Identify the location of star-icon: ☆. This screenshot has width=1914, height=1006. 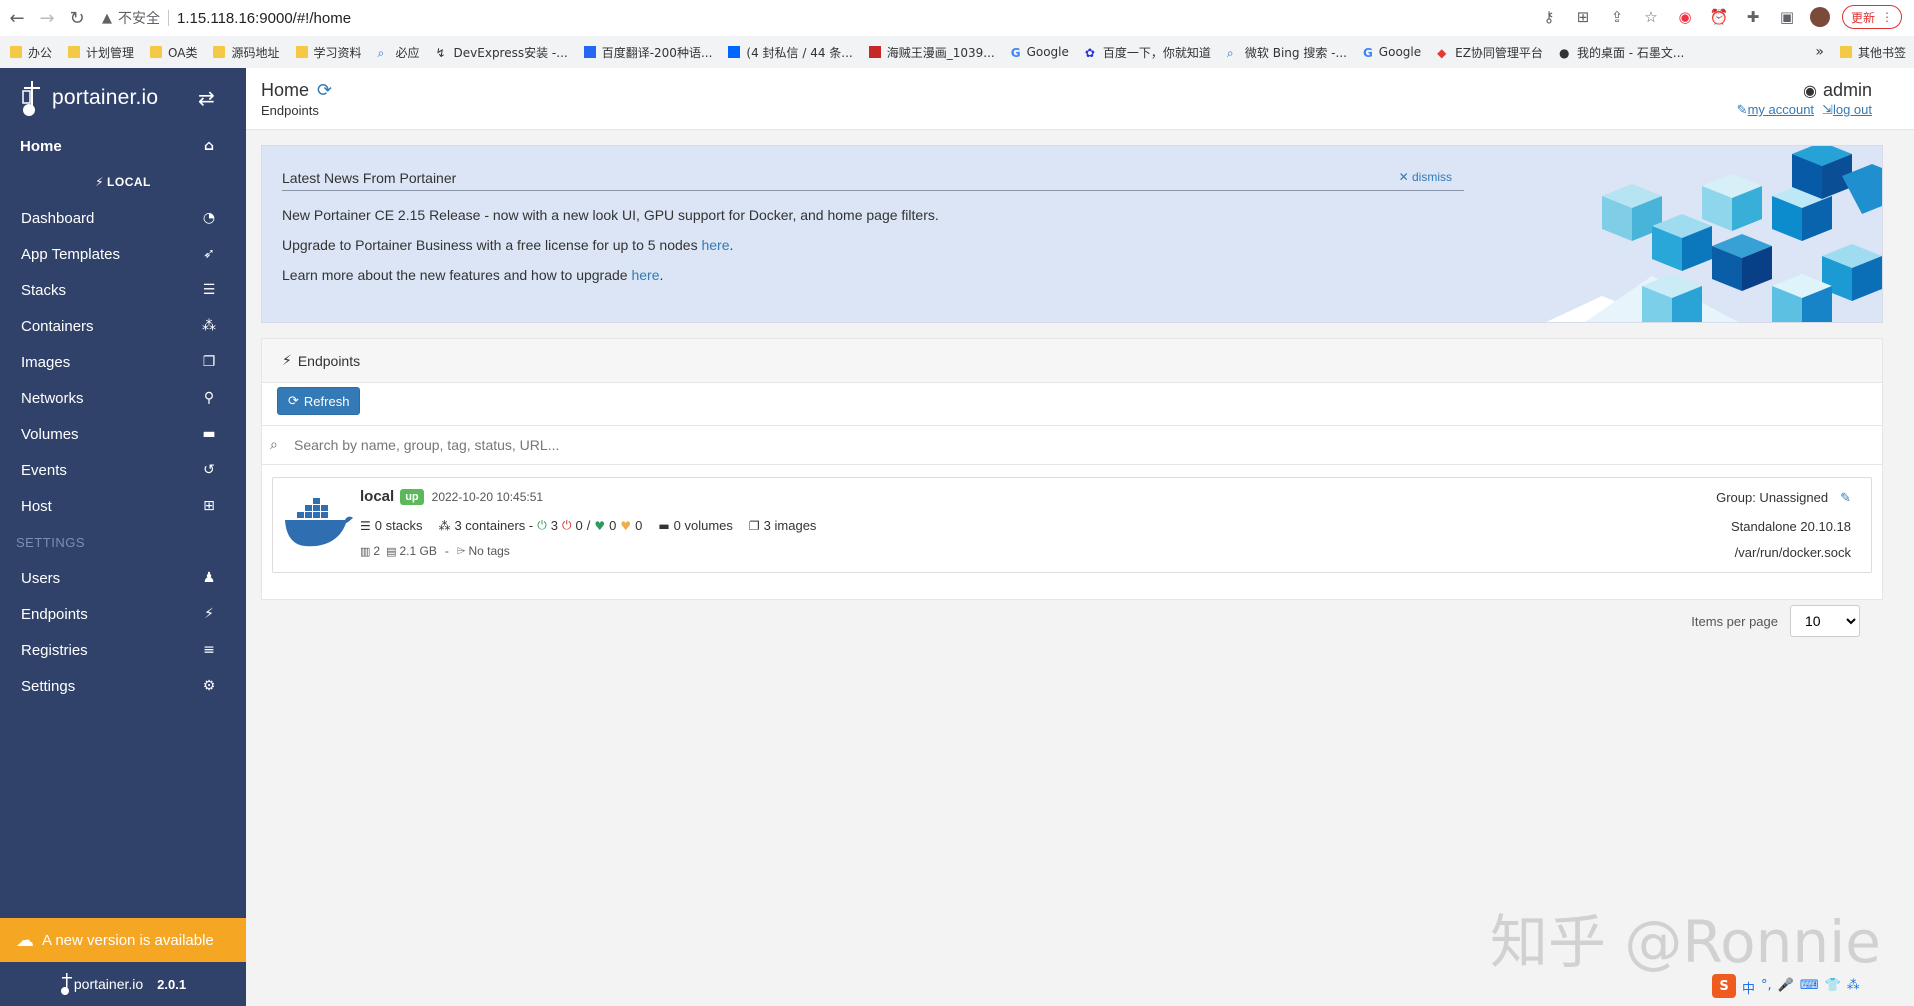
(1651, 17).